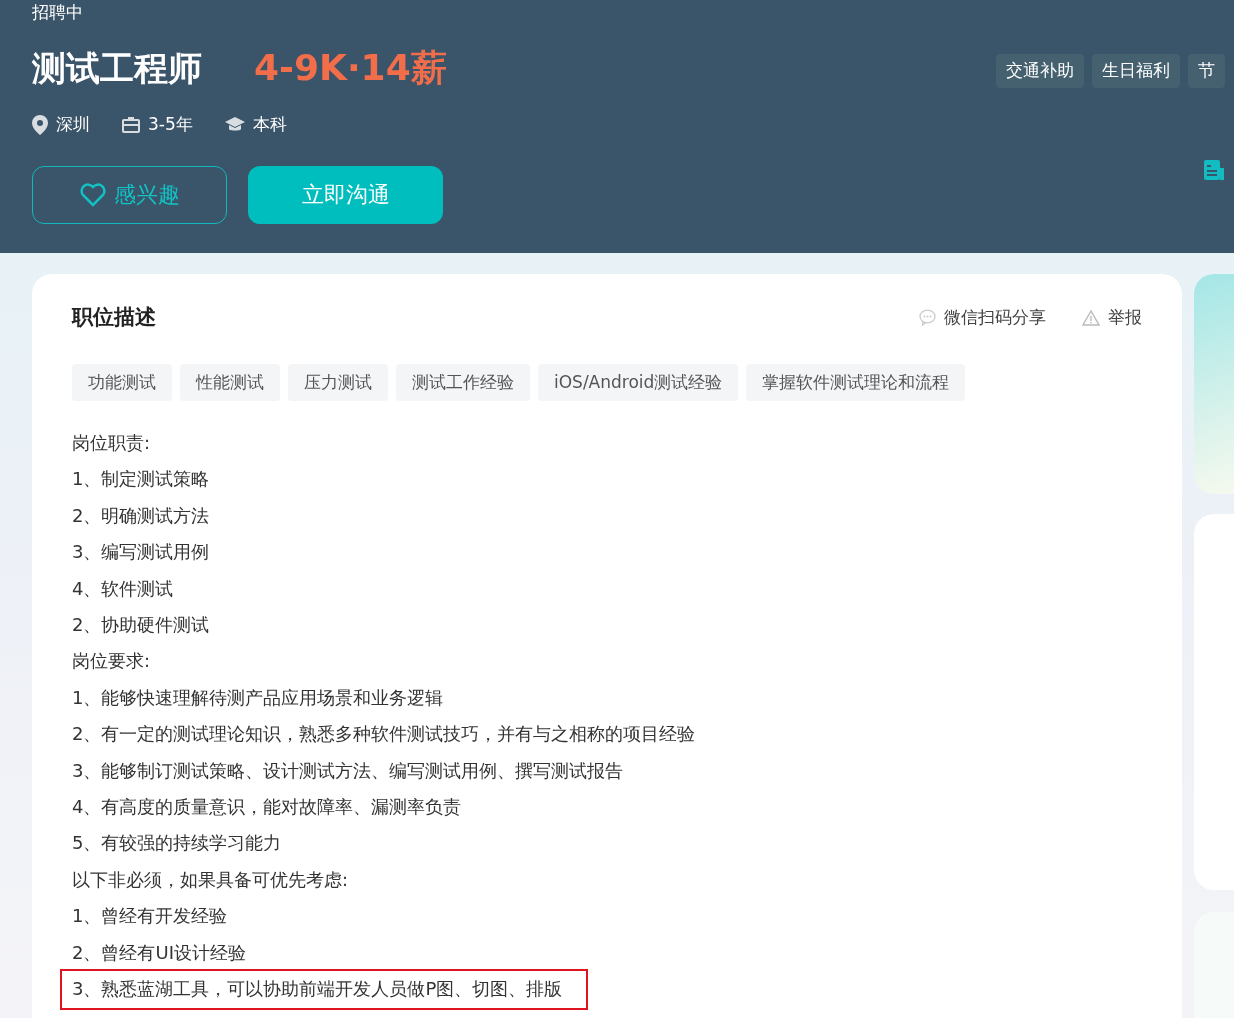  What do you see at coordinates (141, 552) in the screenshot?
I see `description-line: 3、编写测试用例` at bounding box center [141, 552].